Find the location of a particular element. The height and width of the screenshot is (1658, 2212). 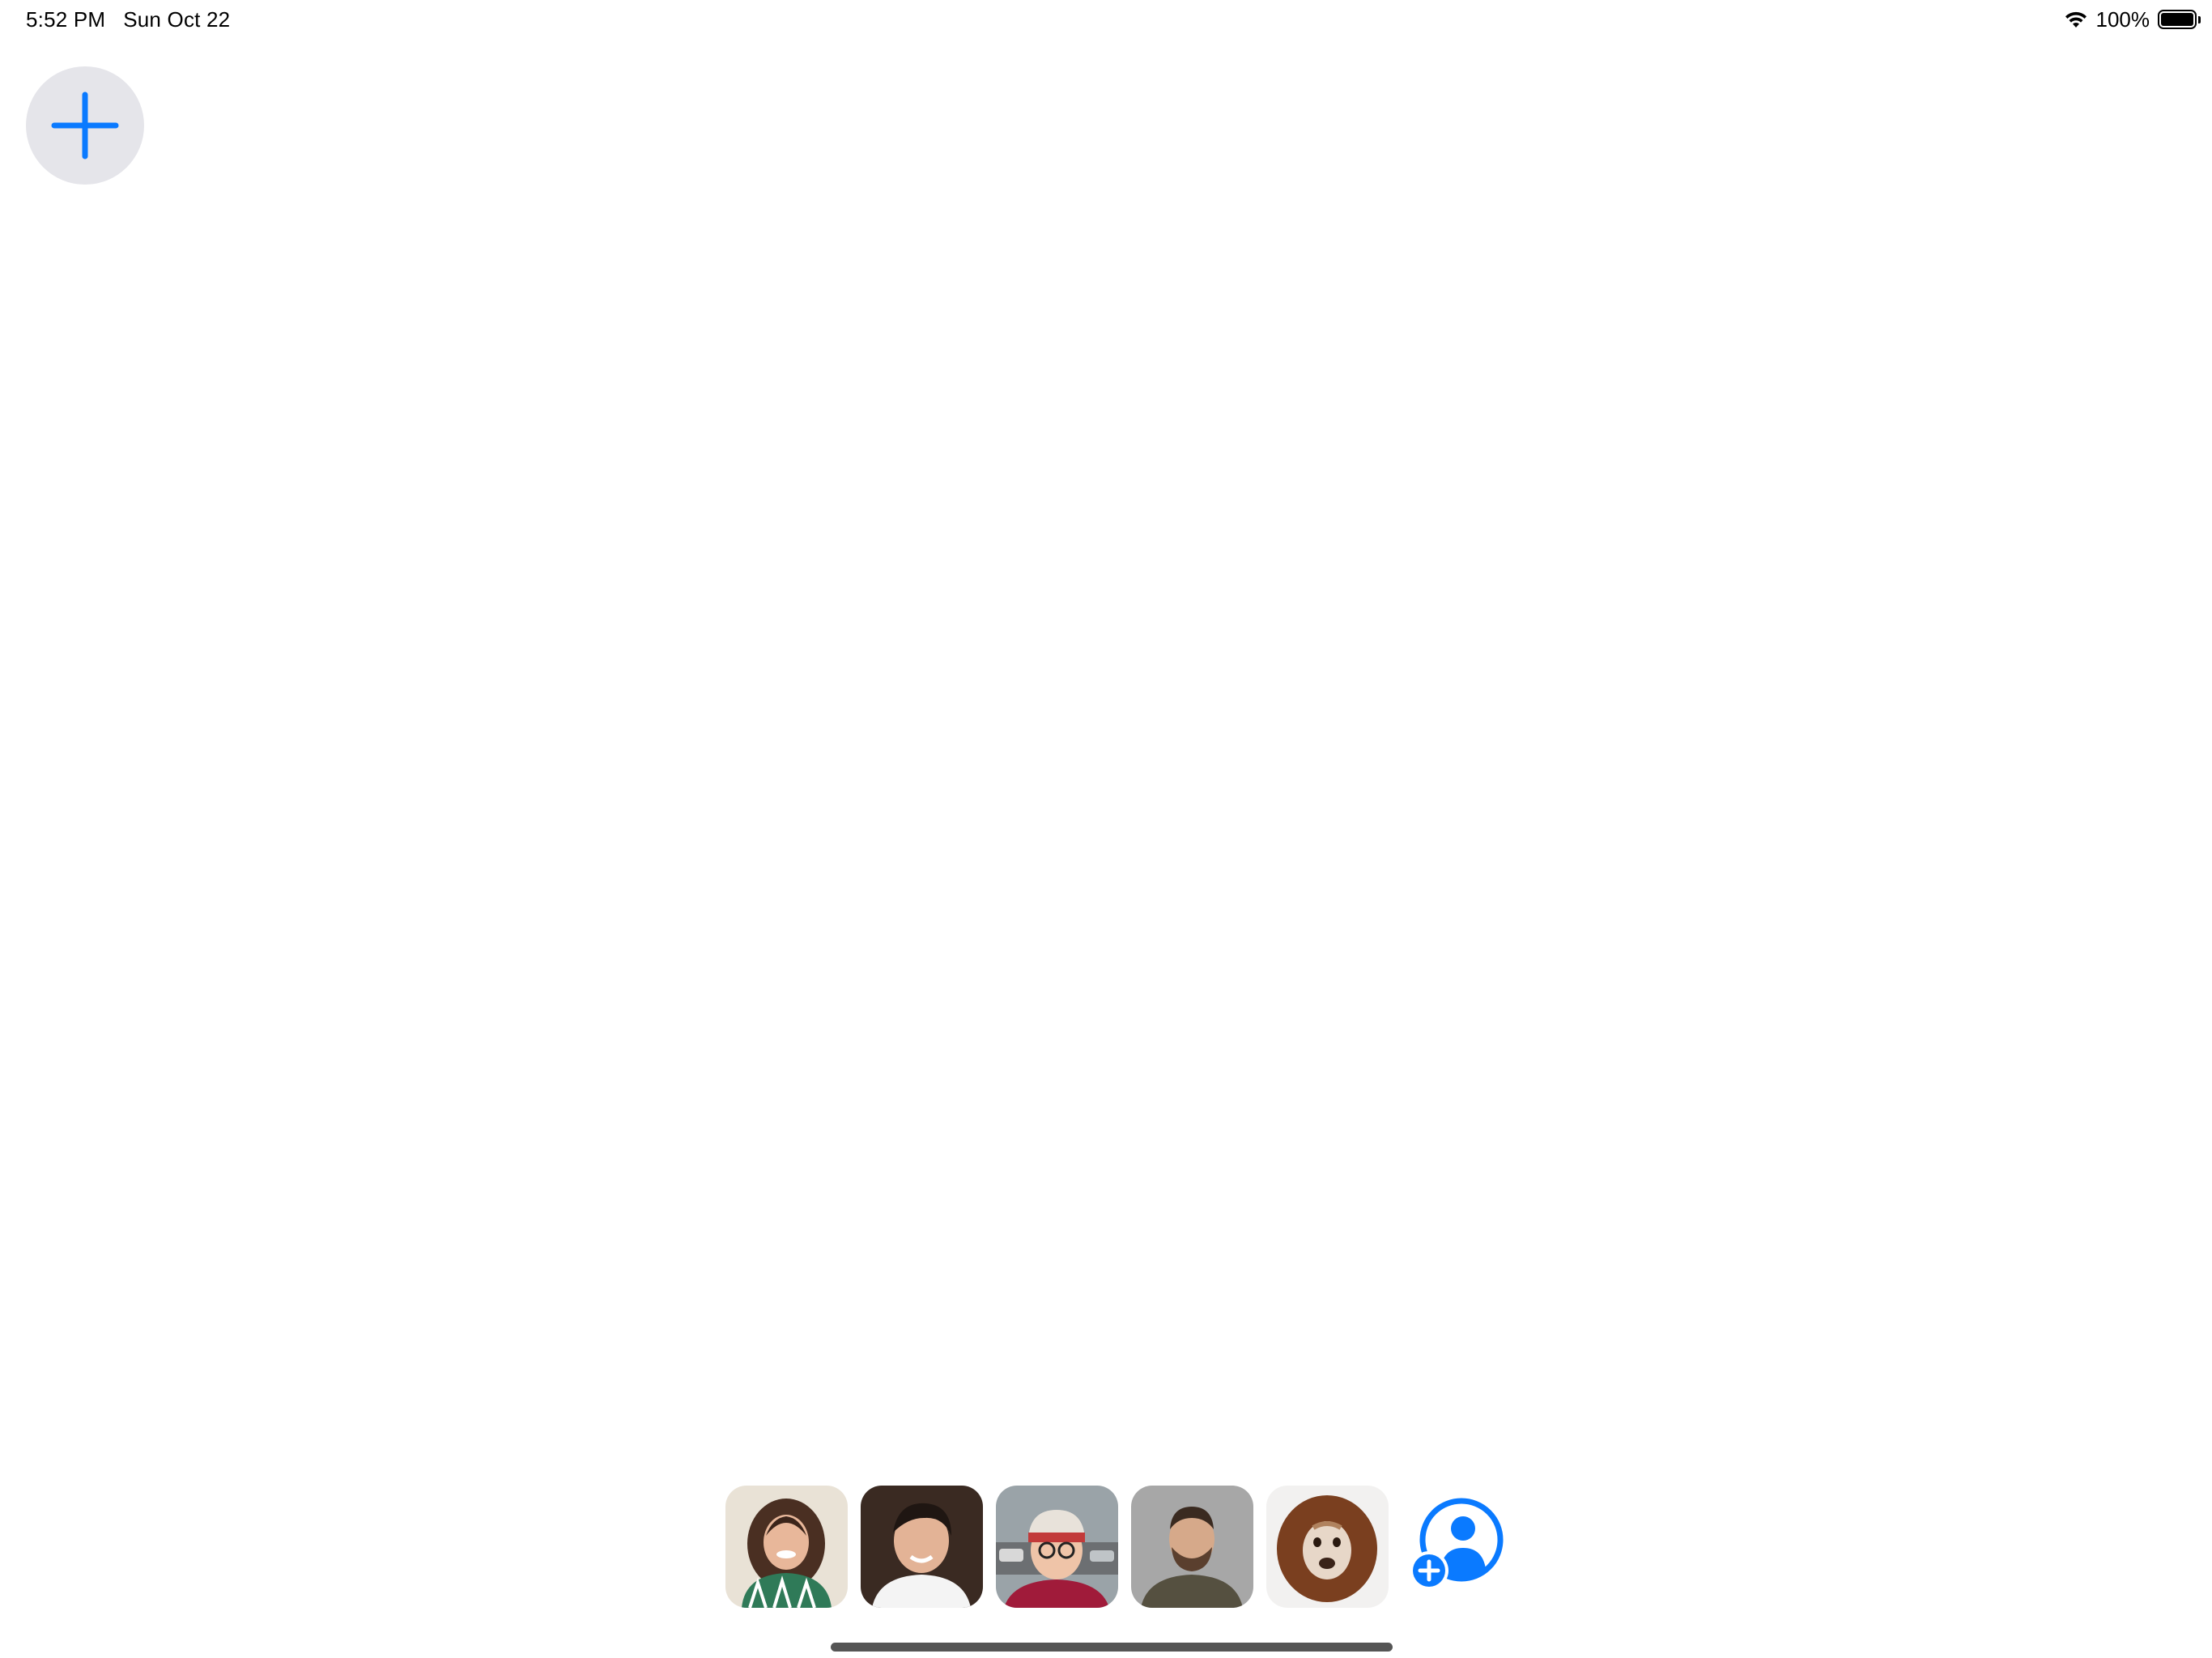

status-date: Sun Oct 22 is located at coordinates (177, 19).